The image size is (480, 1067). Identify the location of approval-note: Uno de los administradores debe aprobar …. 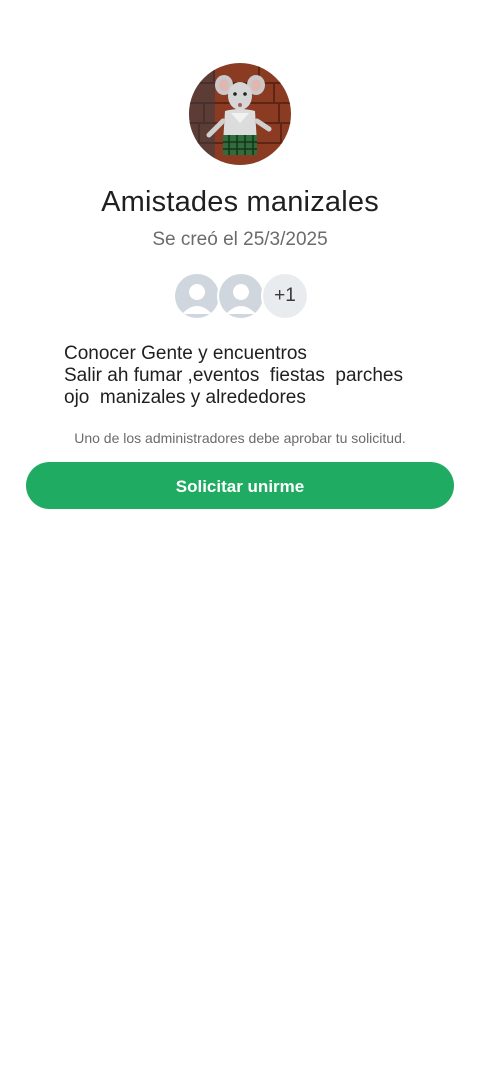
(240, 438).